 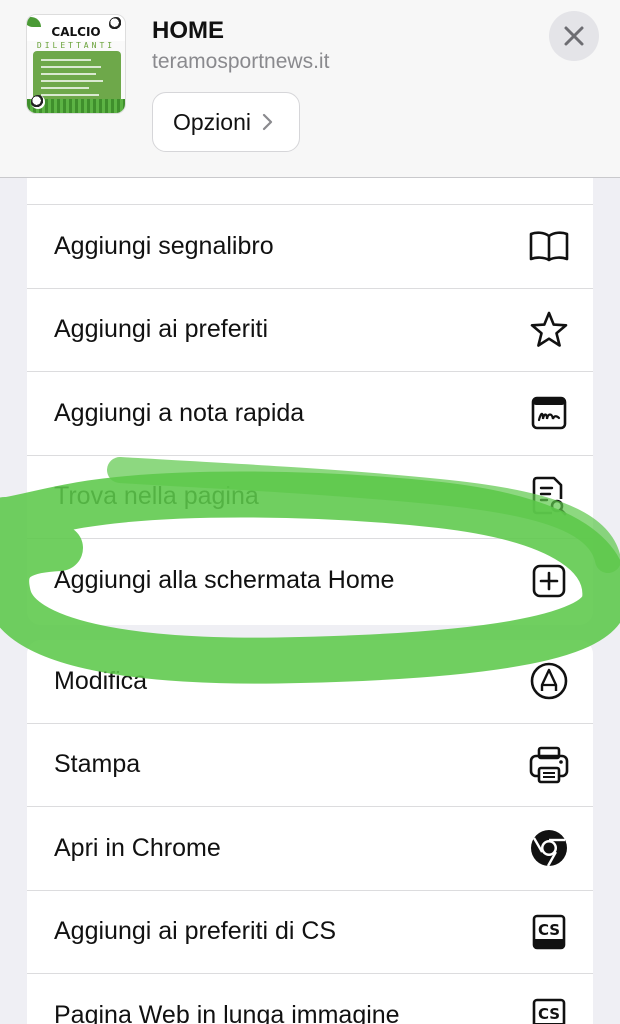 What do you see at coordinates (549, 848) in the screenshot?
I see `chrome-icon` at bounding box center [549, 848].